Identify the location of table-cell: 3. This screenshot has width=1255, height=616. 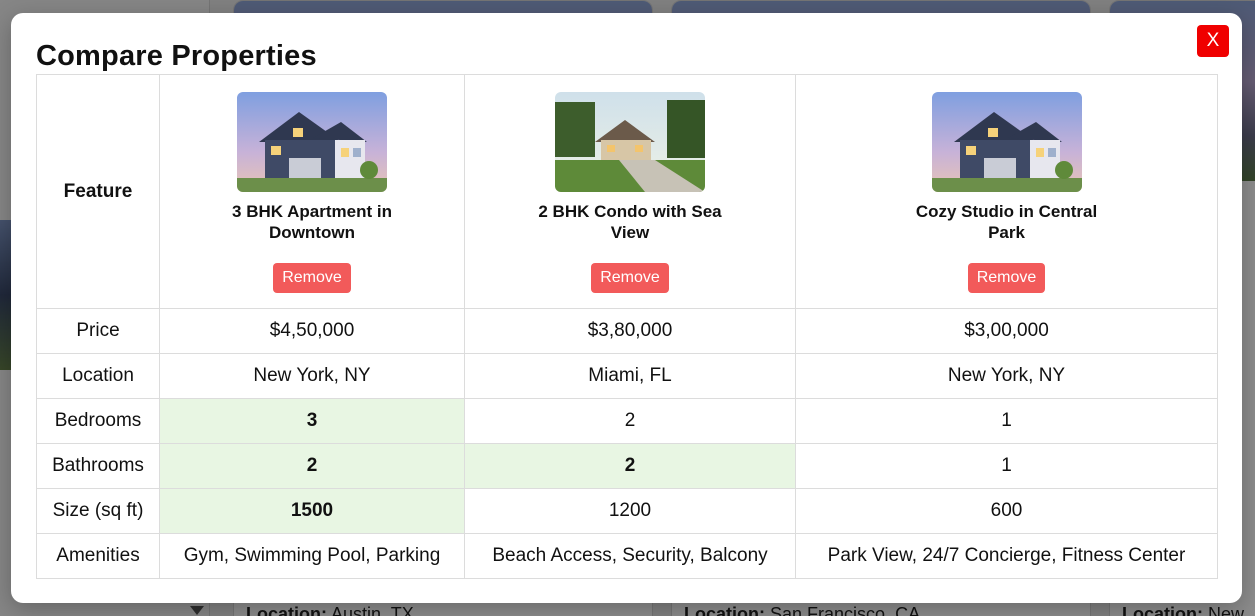
(312, 421).